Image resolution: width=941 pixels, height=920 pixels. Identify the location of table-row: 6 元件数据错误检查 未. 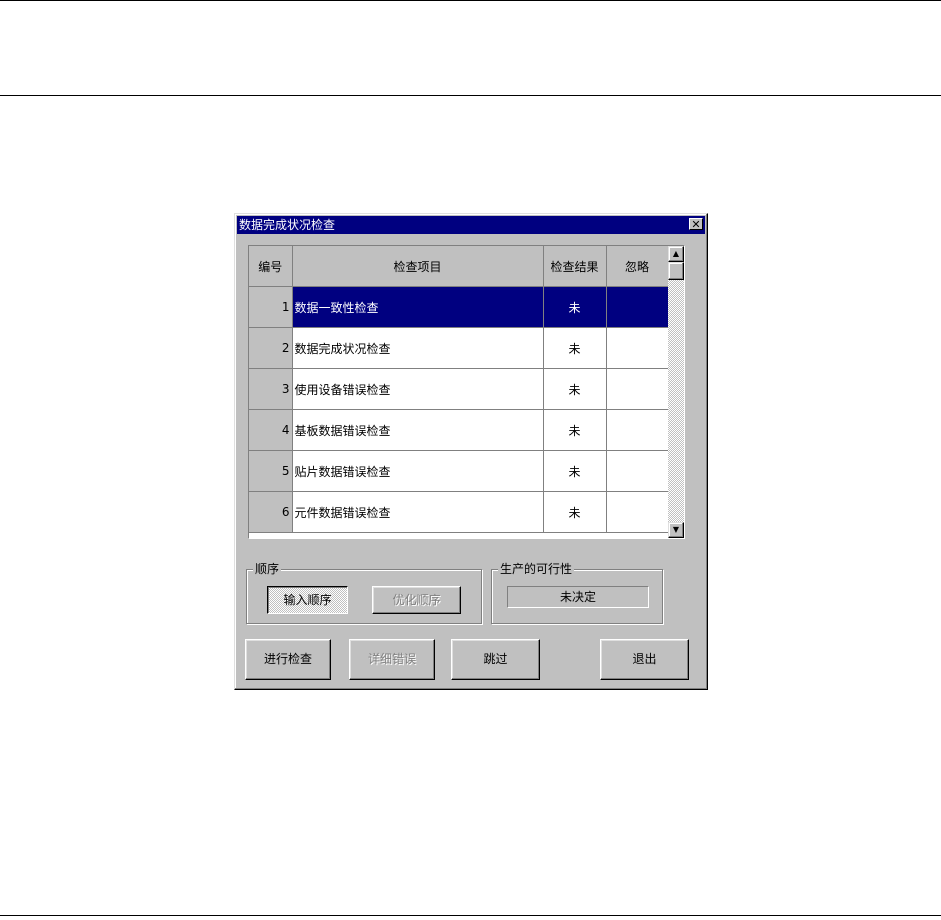
(459, 512).